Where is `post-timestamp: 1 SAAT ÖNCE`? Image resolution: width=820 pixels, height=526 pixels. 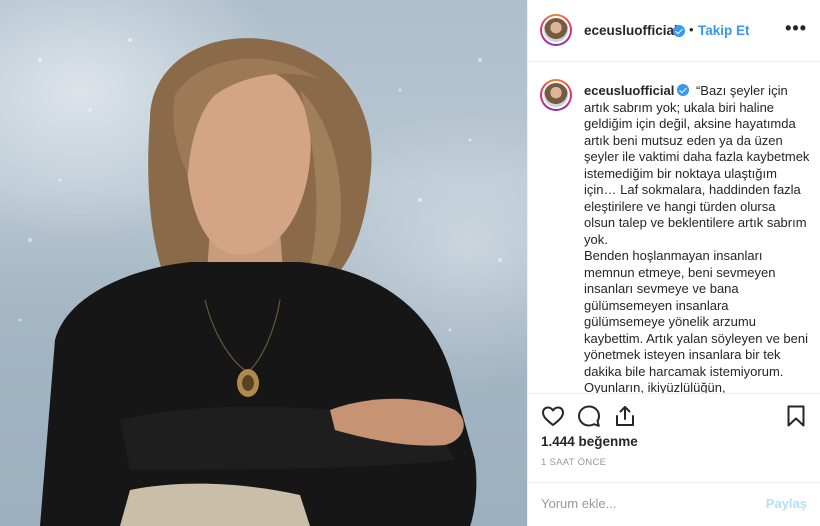
post-timestamp: 1 SAAT ÖNCE is located at coordinates (573, 462).